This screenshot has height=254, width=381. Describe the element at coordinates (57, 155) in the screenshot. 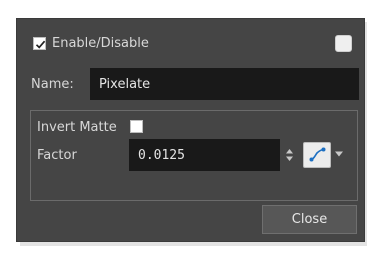

I see `factor-label: Factor` at that location.